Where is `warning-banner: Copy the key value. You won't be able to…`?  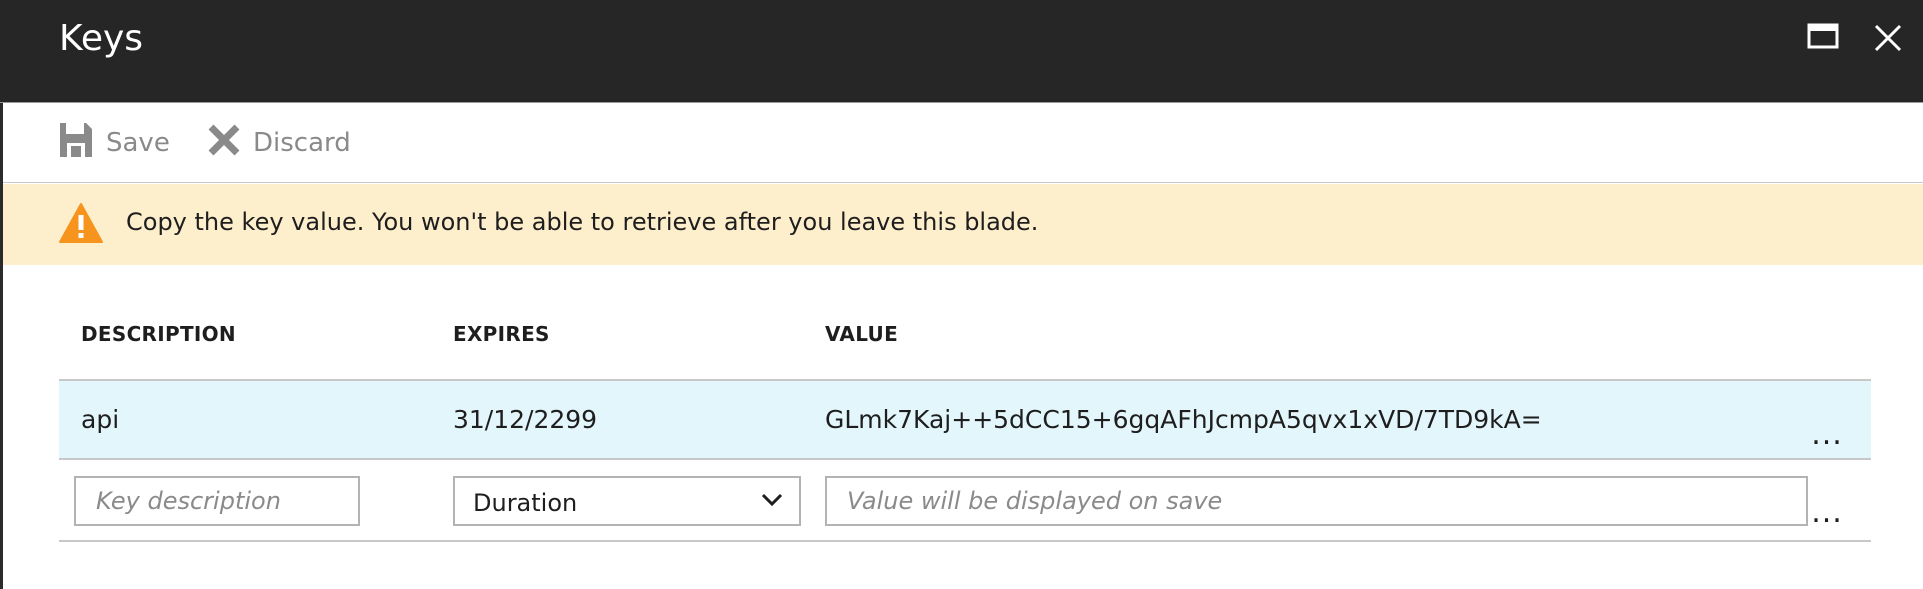 warning-banner: Copy the key value. You won't be able to… is located at coordinates (963, 224).